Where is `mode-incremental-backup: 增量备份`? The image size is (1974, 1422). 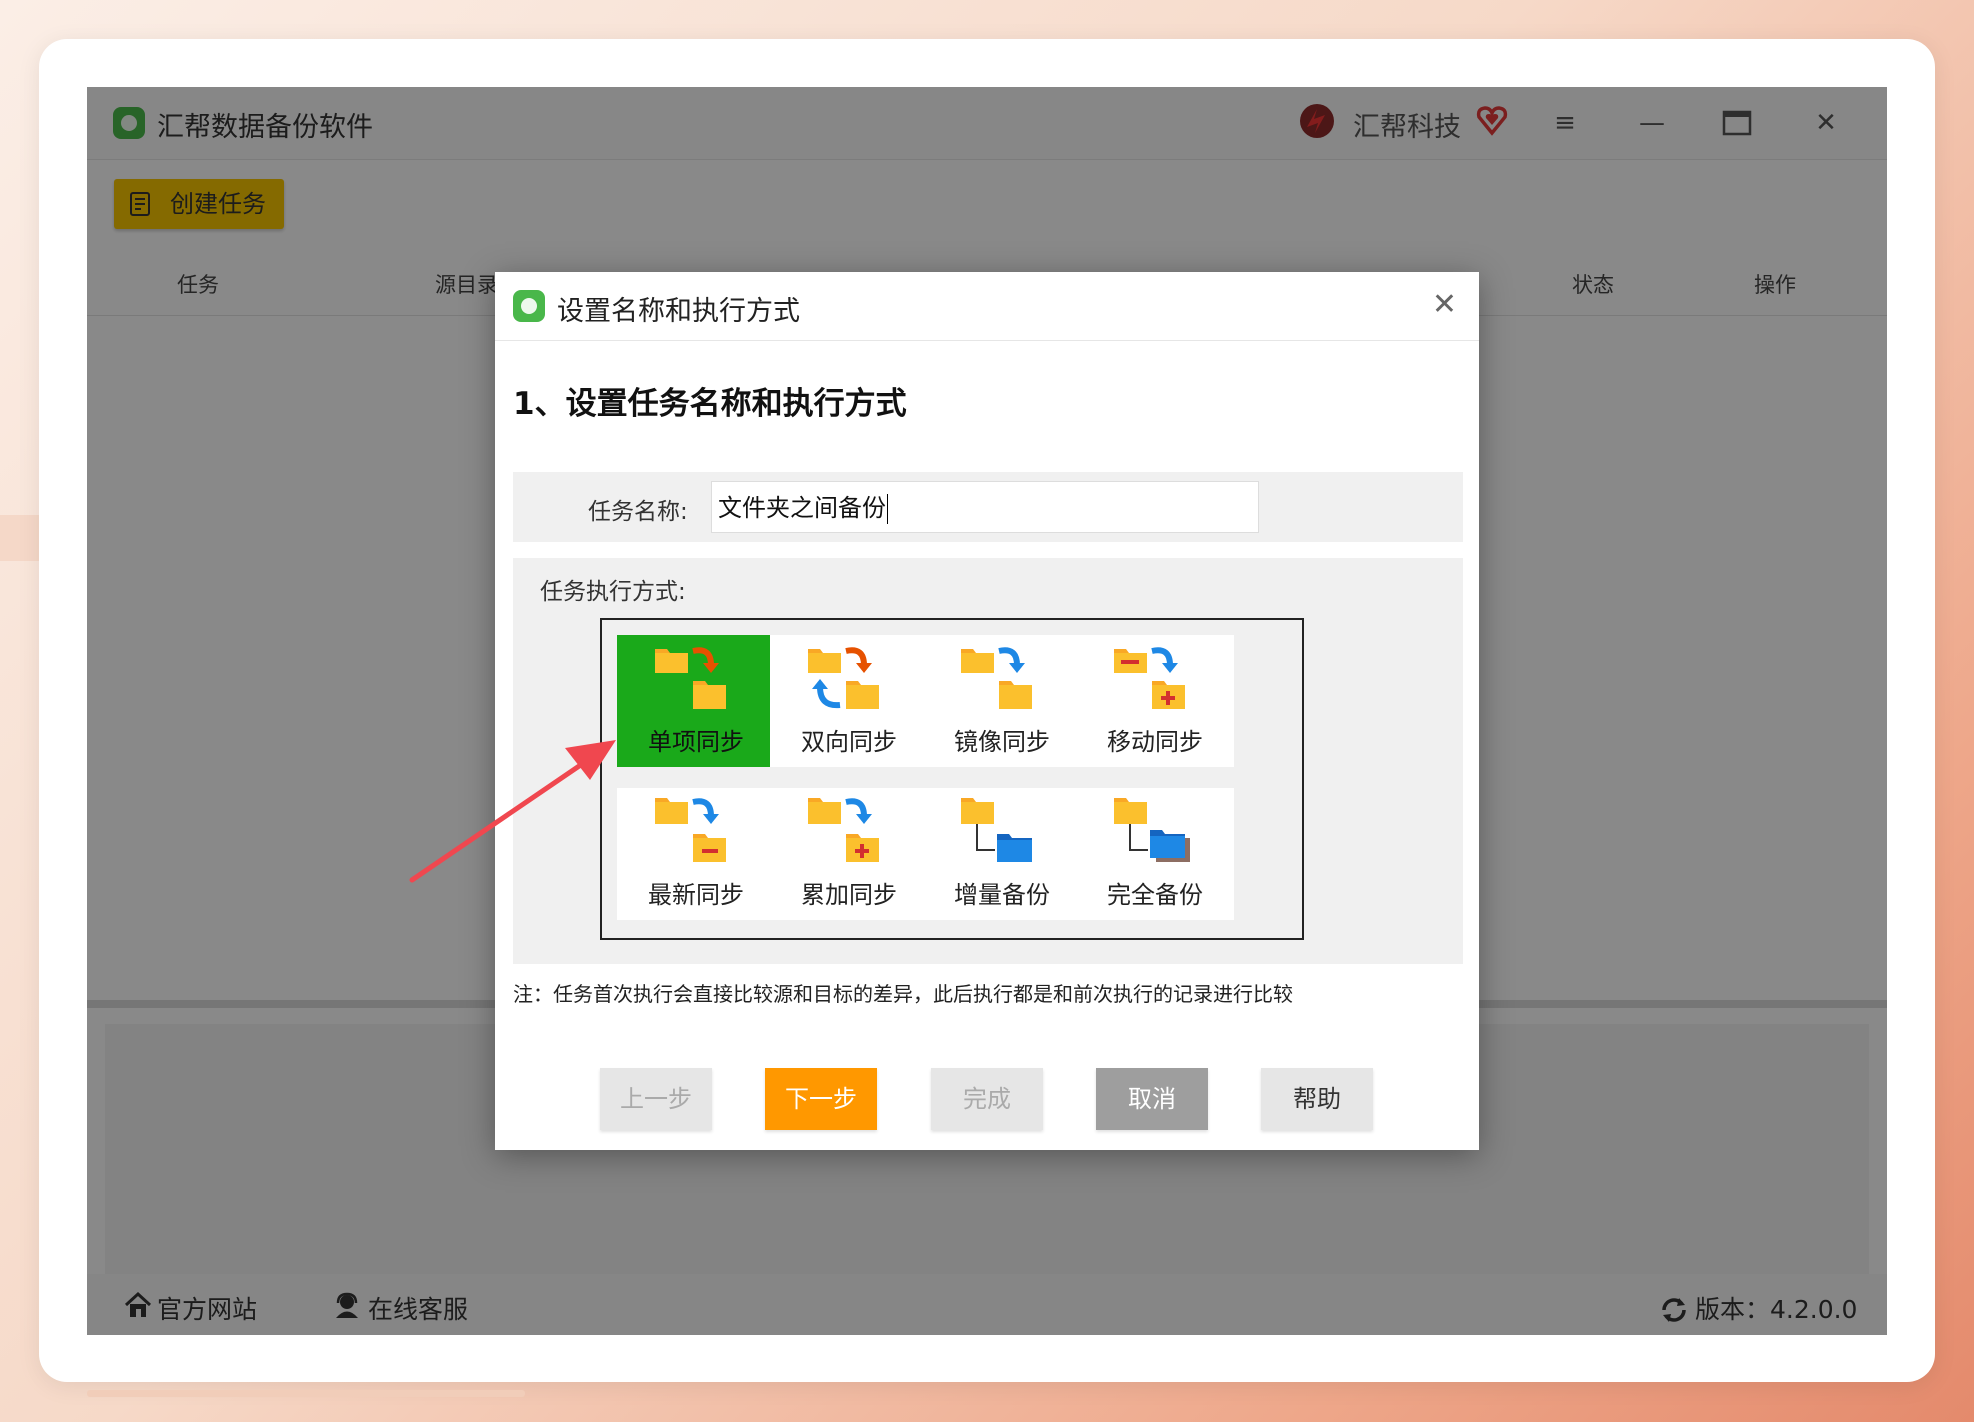
mode-incremental-backup: 增量备份 is located at coordinates (1002, 854).